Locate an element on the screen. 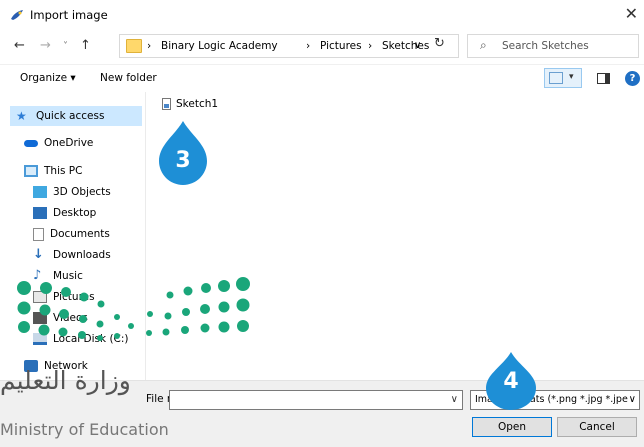 The width and height of the screenshot is (644, 447). step-number: 4 is located at coordinates (510, 381).